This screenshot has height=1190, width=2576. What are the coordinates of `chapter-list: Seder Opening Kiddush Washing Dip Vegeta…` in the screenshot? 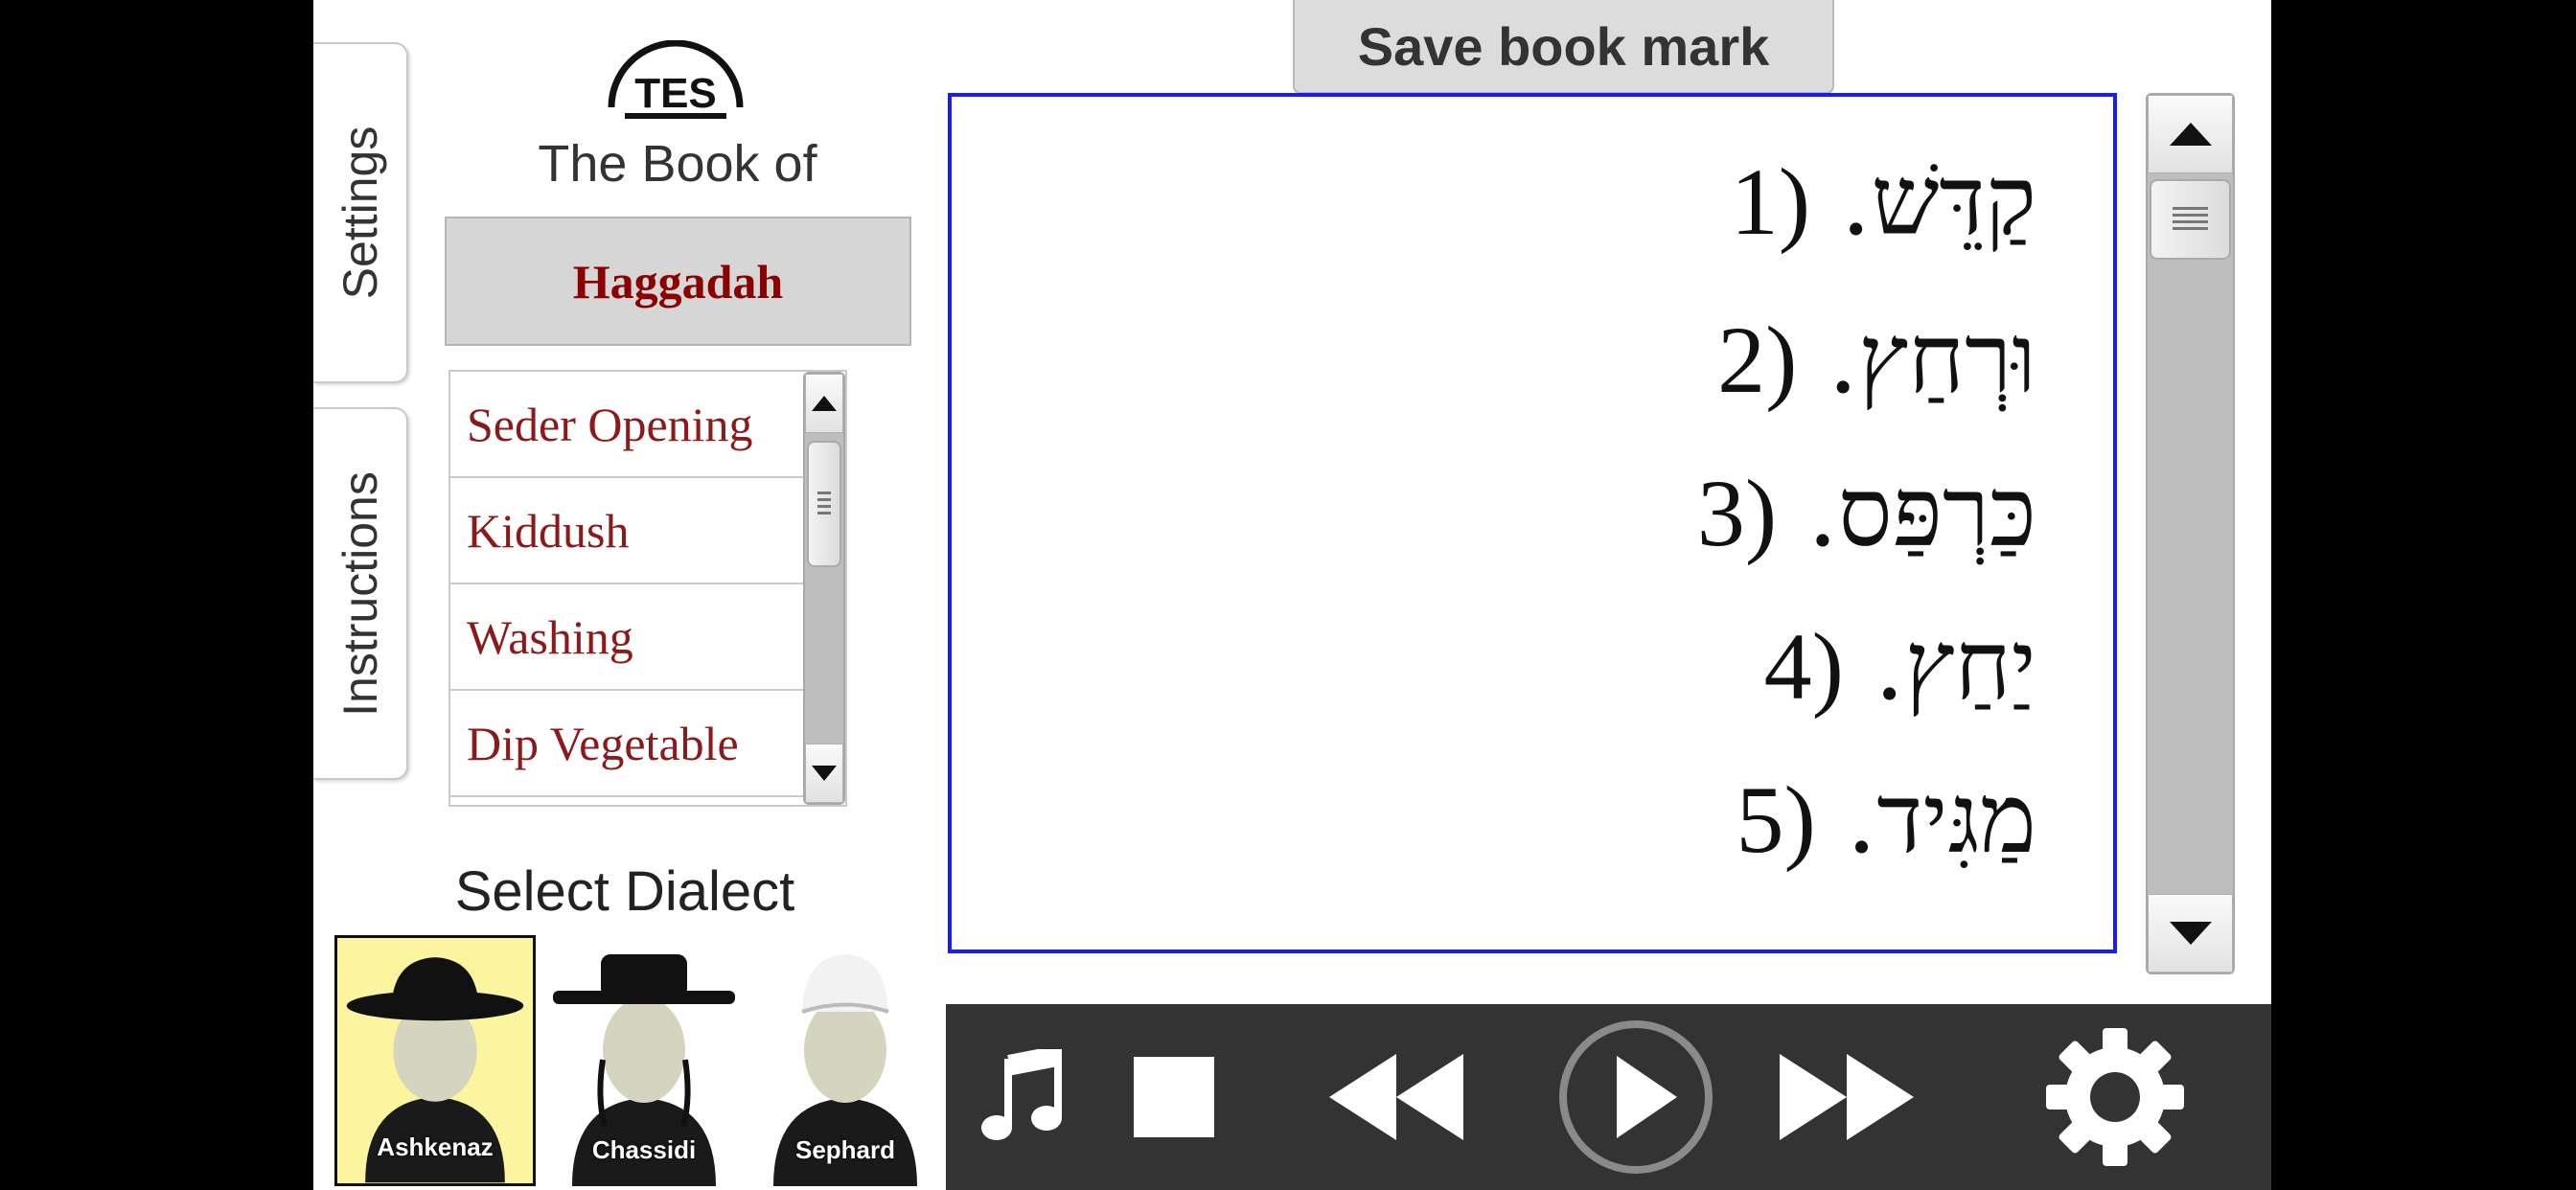 It's located at (647, 589).